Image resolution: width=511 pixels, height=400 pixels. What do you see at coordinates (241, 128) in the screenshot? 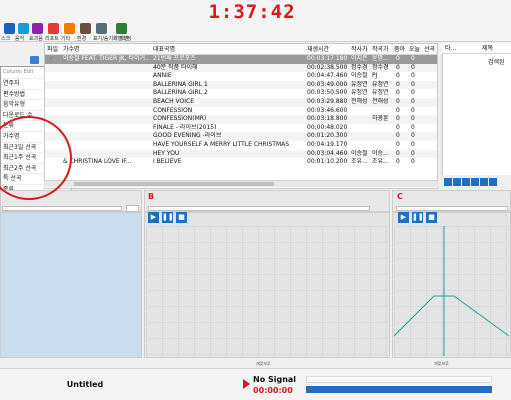
I see `table-row: FINALE - 라이브(2015) 00:00:48.020 0 0` at bounding box center [241, 128].